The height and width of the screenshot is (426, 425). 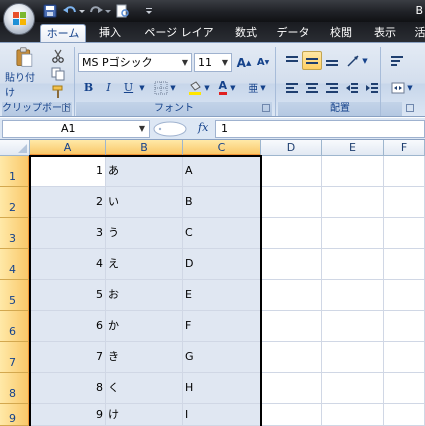 What do you see at coordinates (122, 11) in the screenshot?
I see `print-preview-icon` at bounding box center [122, 11].